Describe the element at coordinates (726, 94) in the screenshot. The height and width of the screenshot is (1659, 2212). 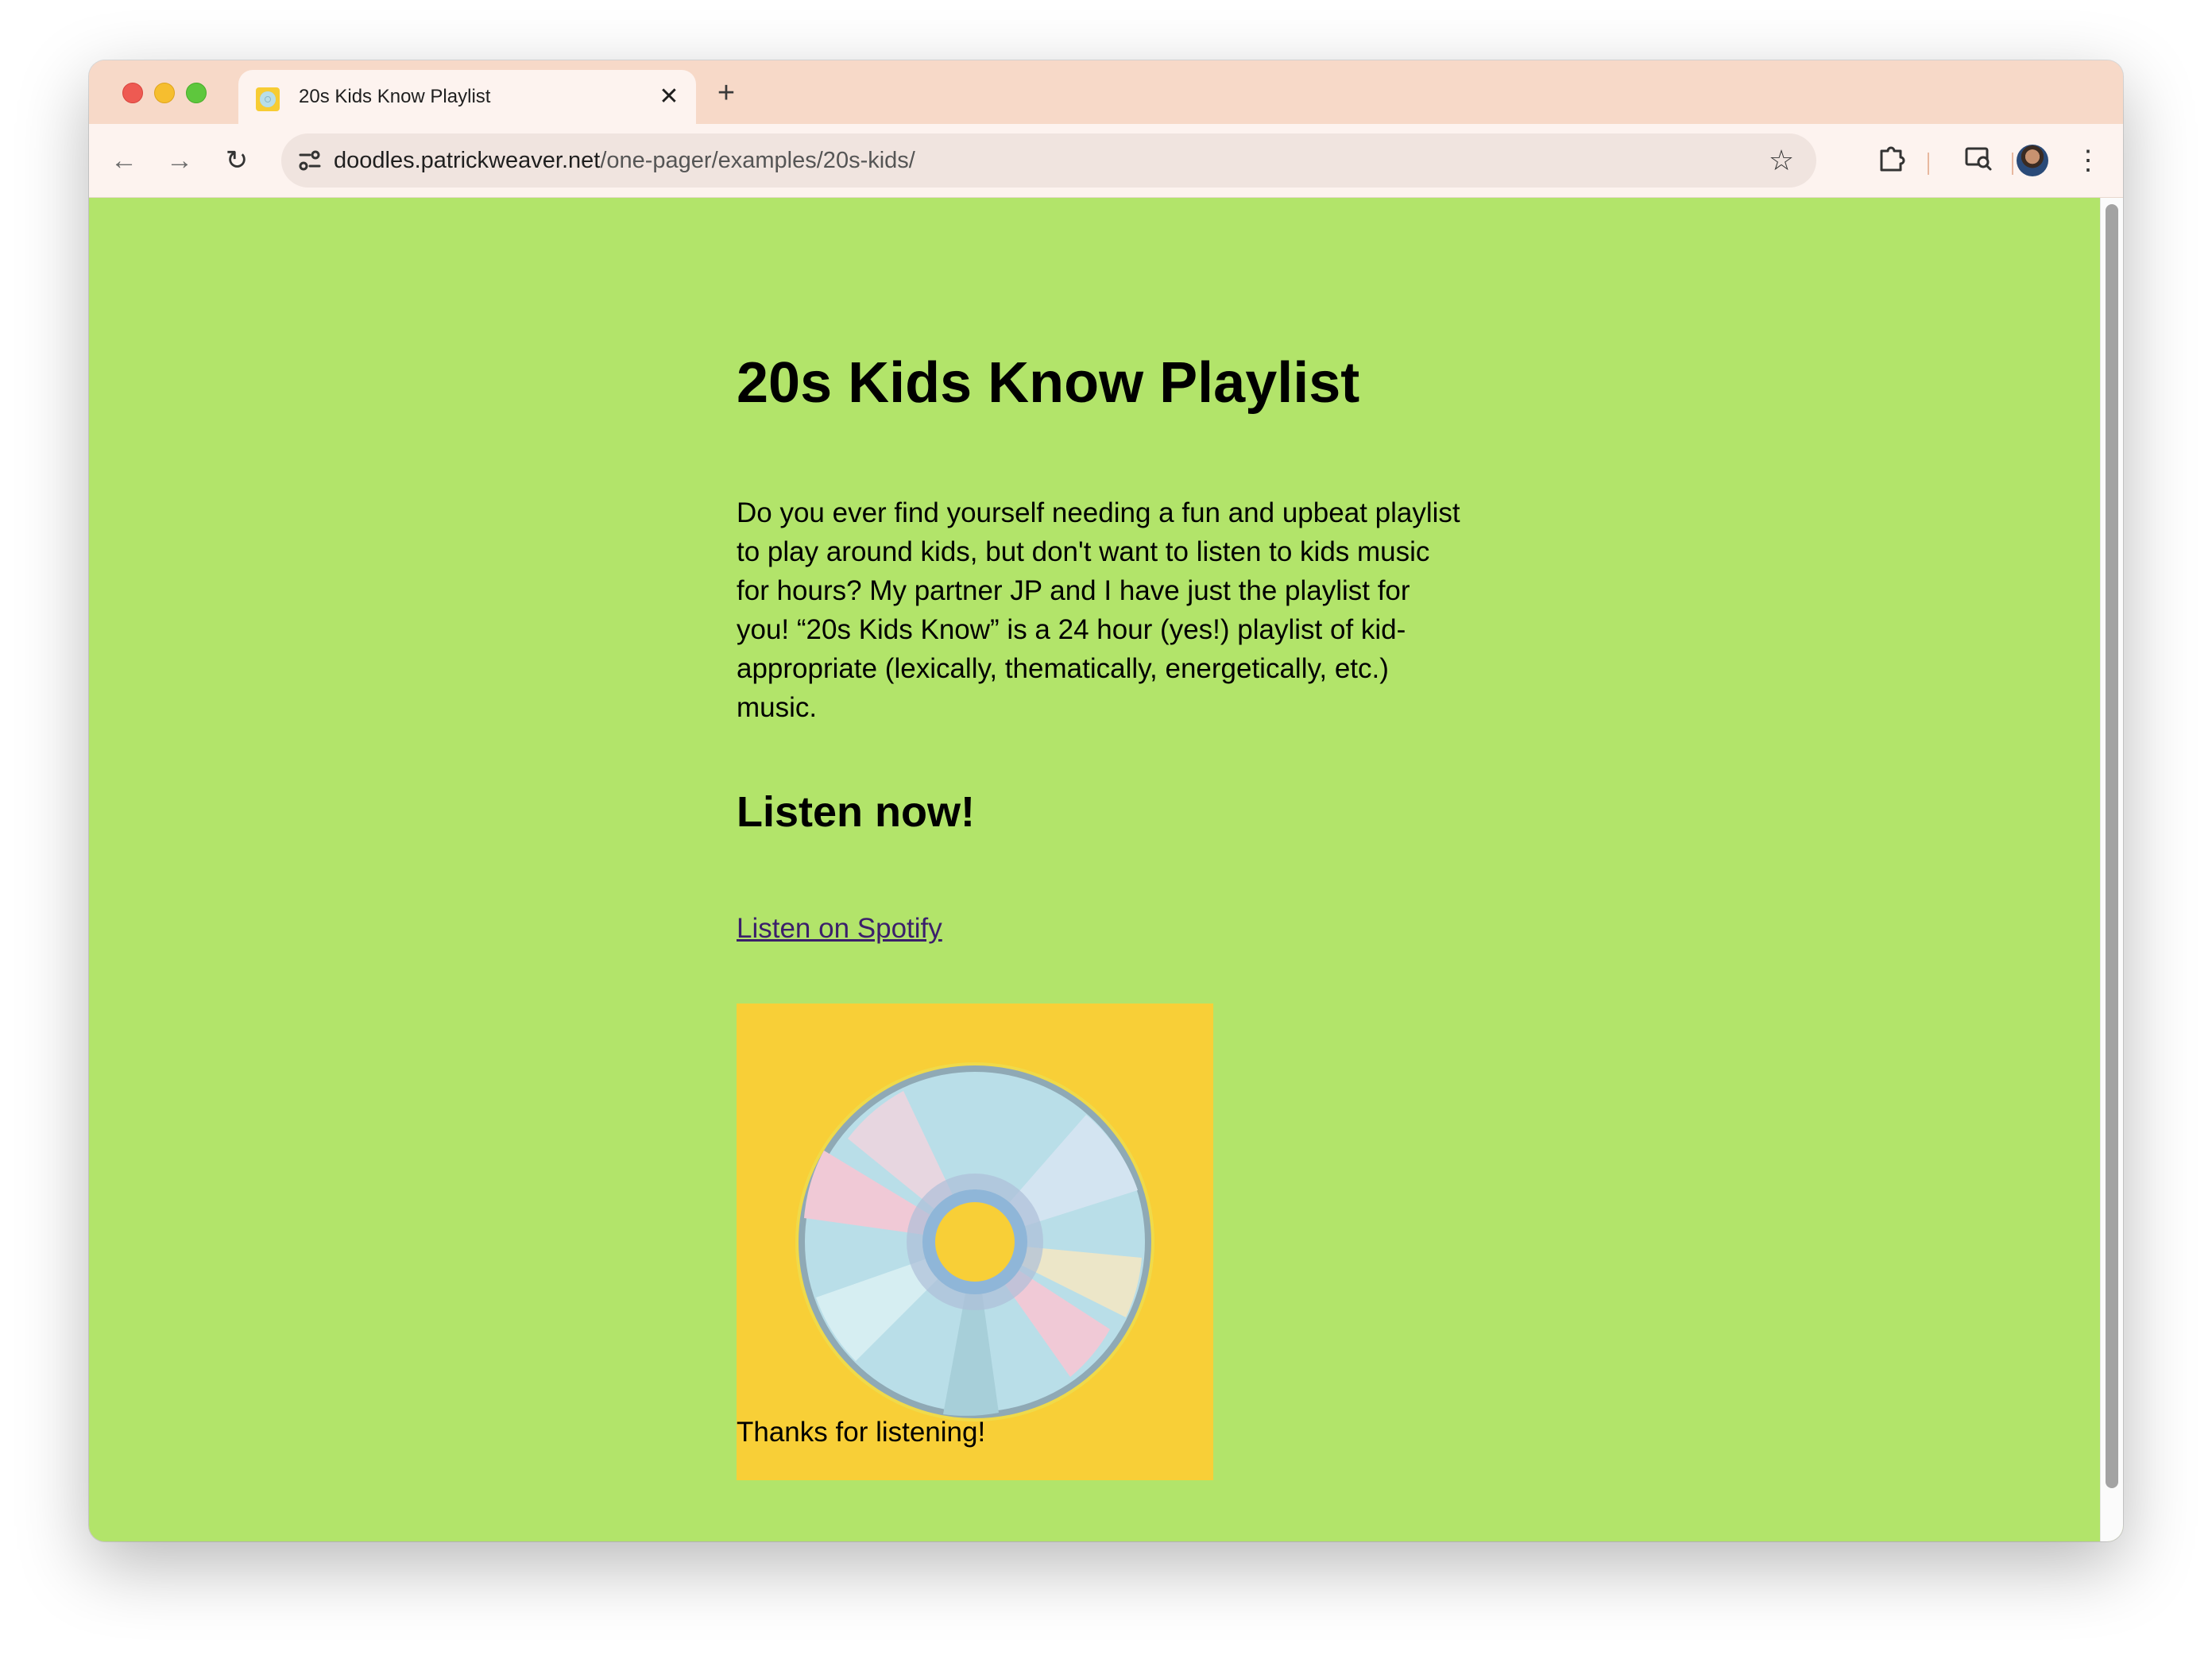
I see `new-tab-button: +` at that location.